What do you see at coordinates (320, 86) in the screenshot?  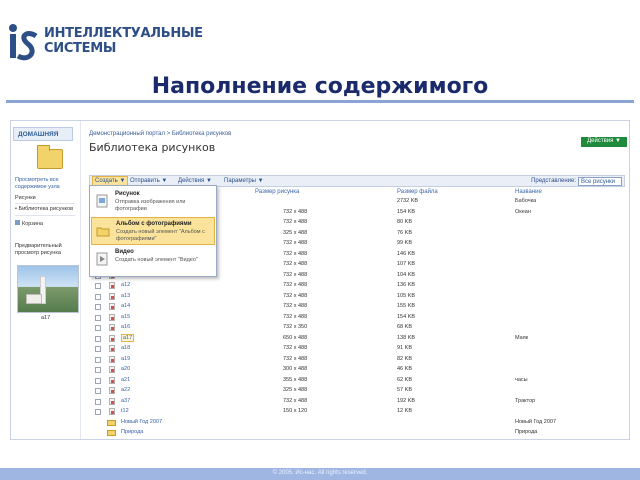 I see `slide-title: Наполнение содержимого` at bounding box center [320, 86].